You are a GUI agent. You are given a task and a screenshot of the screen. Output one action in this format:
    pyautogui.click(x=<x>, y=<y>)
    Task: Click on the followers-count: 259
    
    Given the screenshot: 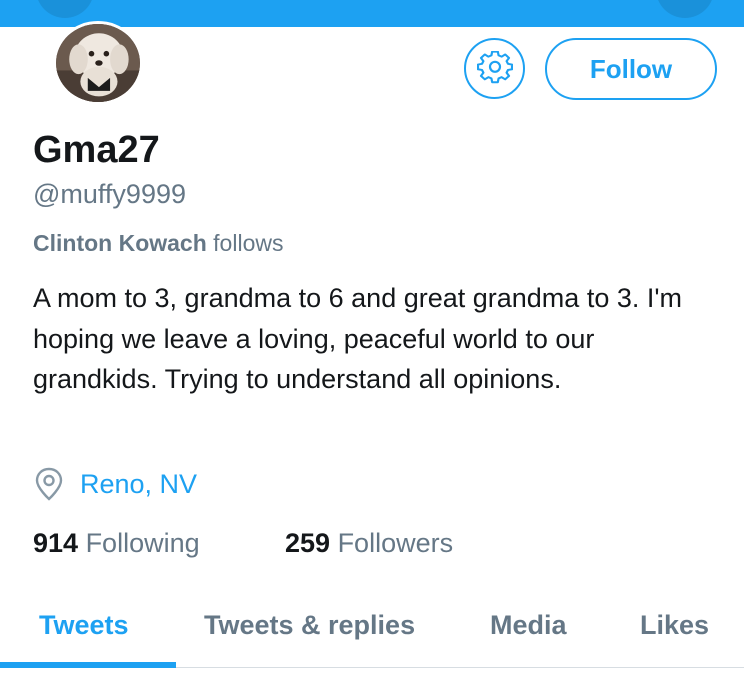 What is the action you would take?
    pyautogui.click(x=308, y=543)
    